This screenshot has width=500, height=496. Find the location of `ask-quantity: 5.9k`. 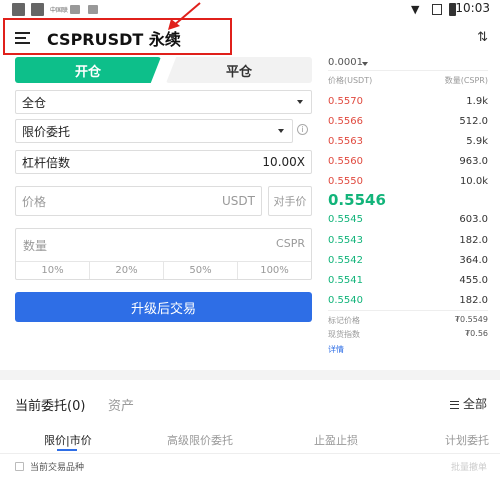

ask-quantity: 5.9k is located at coordinates (477, 141).